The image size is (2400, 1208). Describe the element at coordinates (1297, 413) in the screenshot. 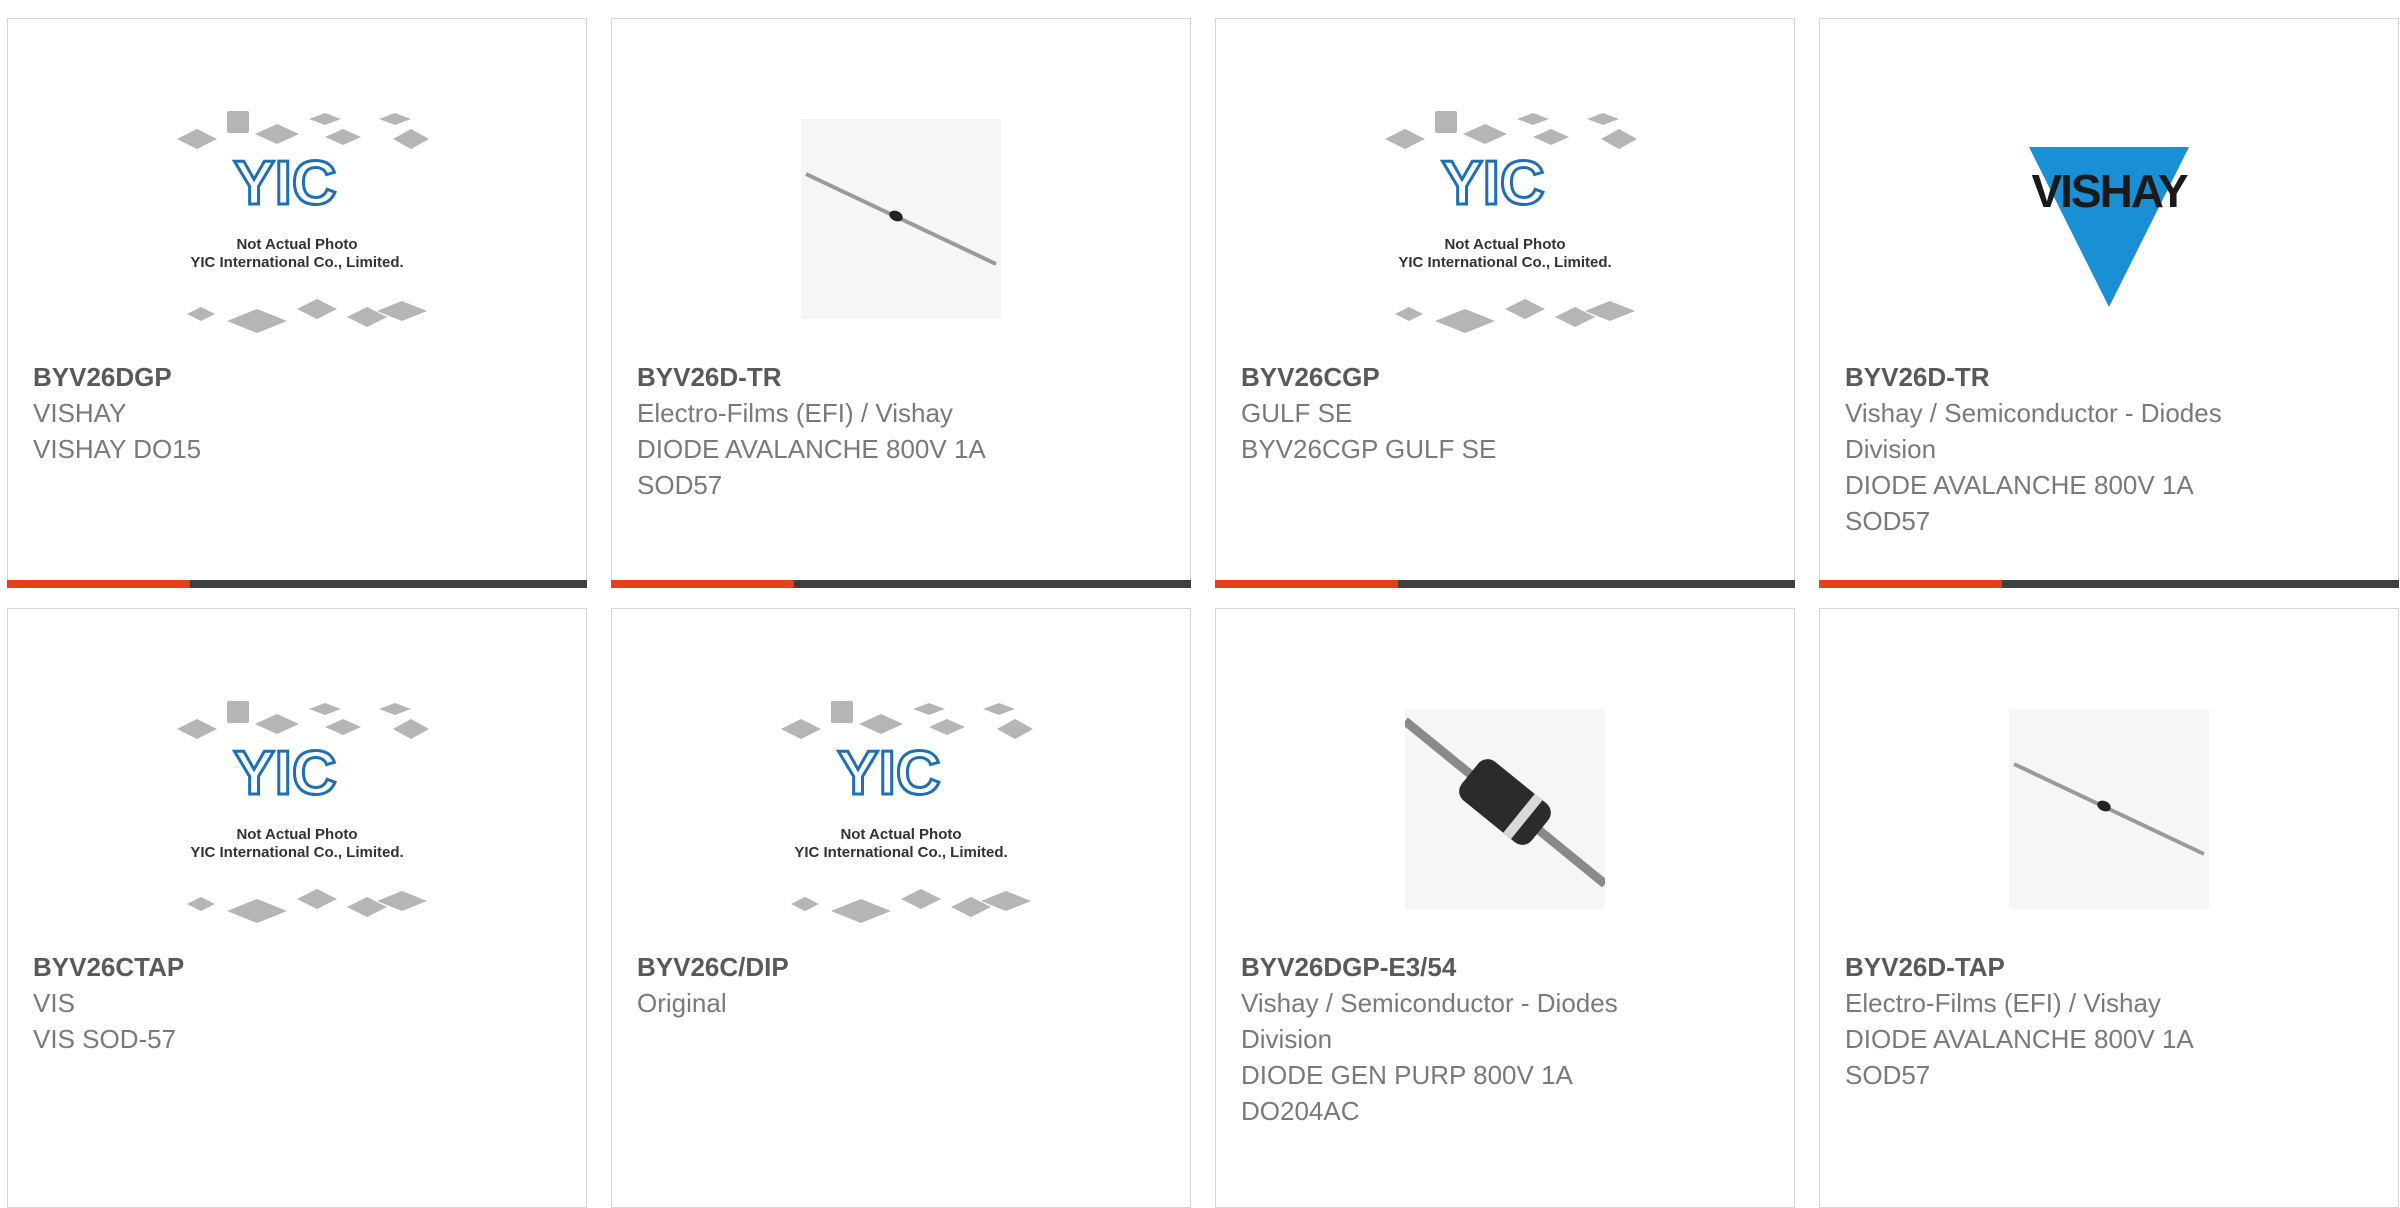

I see `manufacturer: GULF SE` at that location.